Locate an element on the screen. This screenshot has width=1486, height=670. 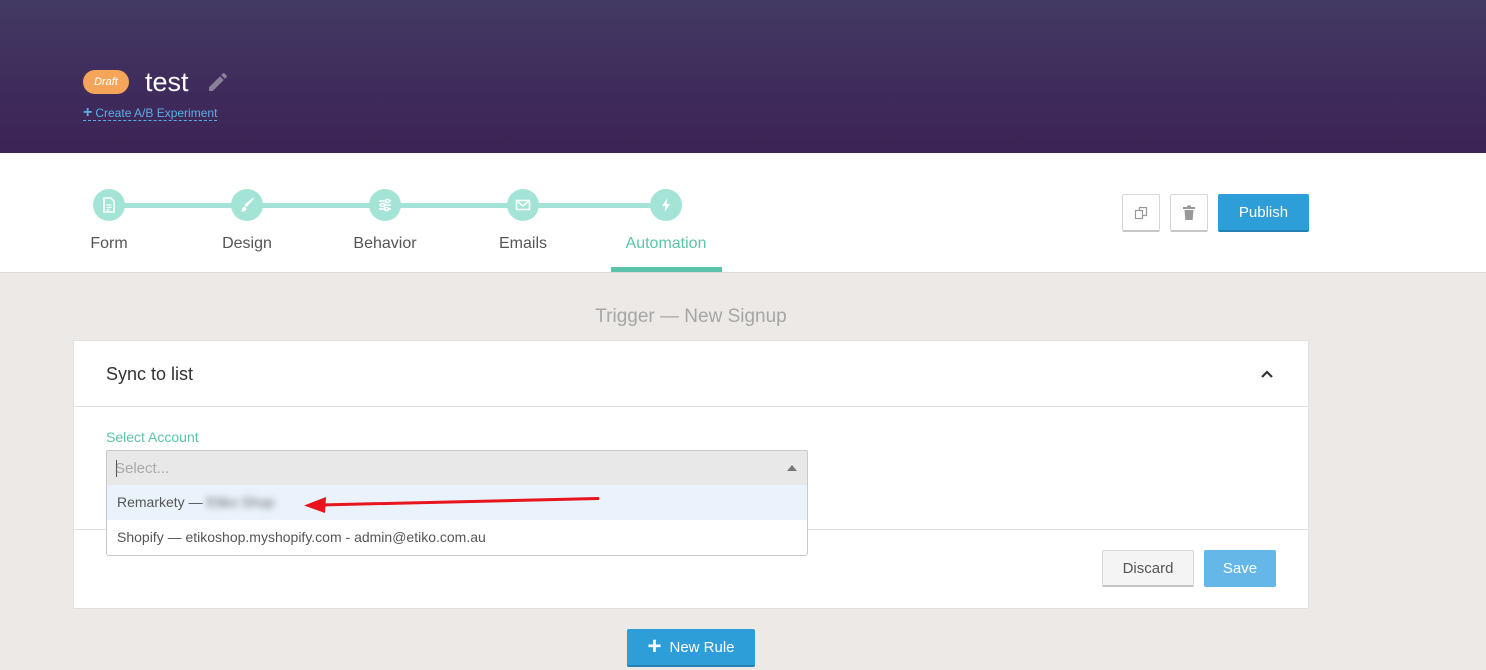
sliders-icon is located at coordinates (385, 205).